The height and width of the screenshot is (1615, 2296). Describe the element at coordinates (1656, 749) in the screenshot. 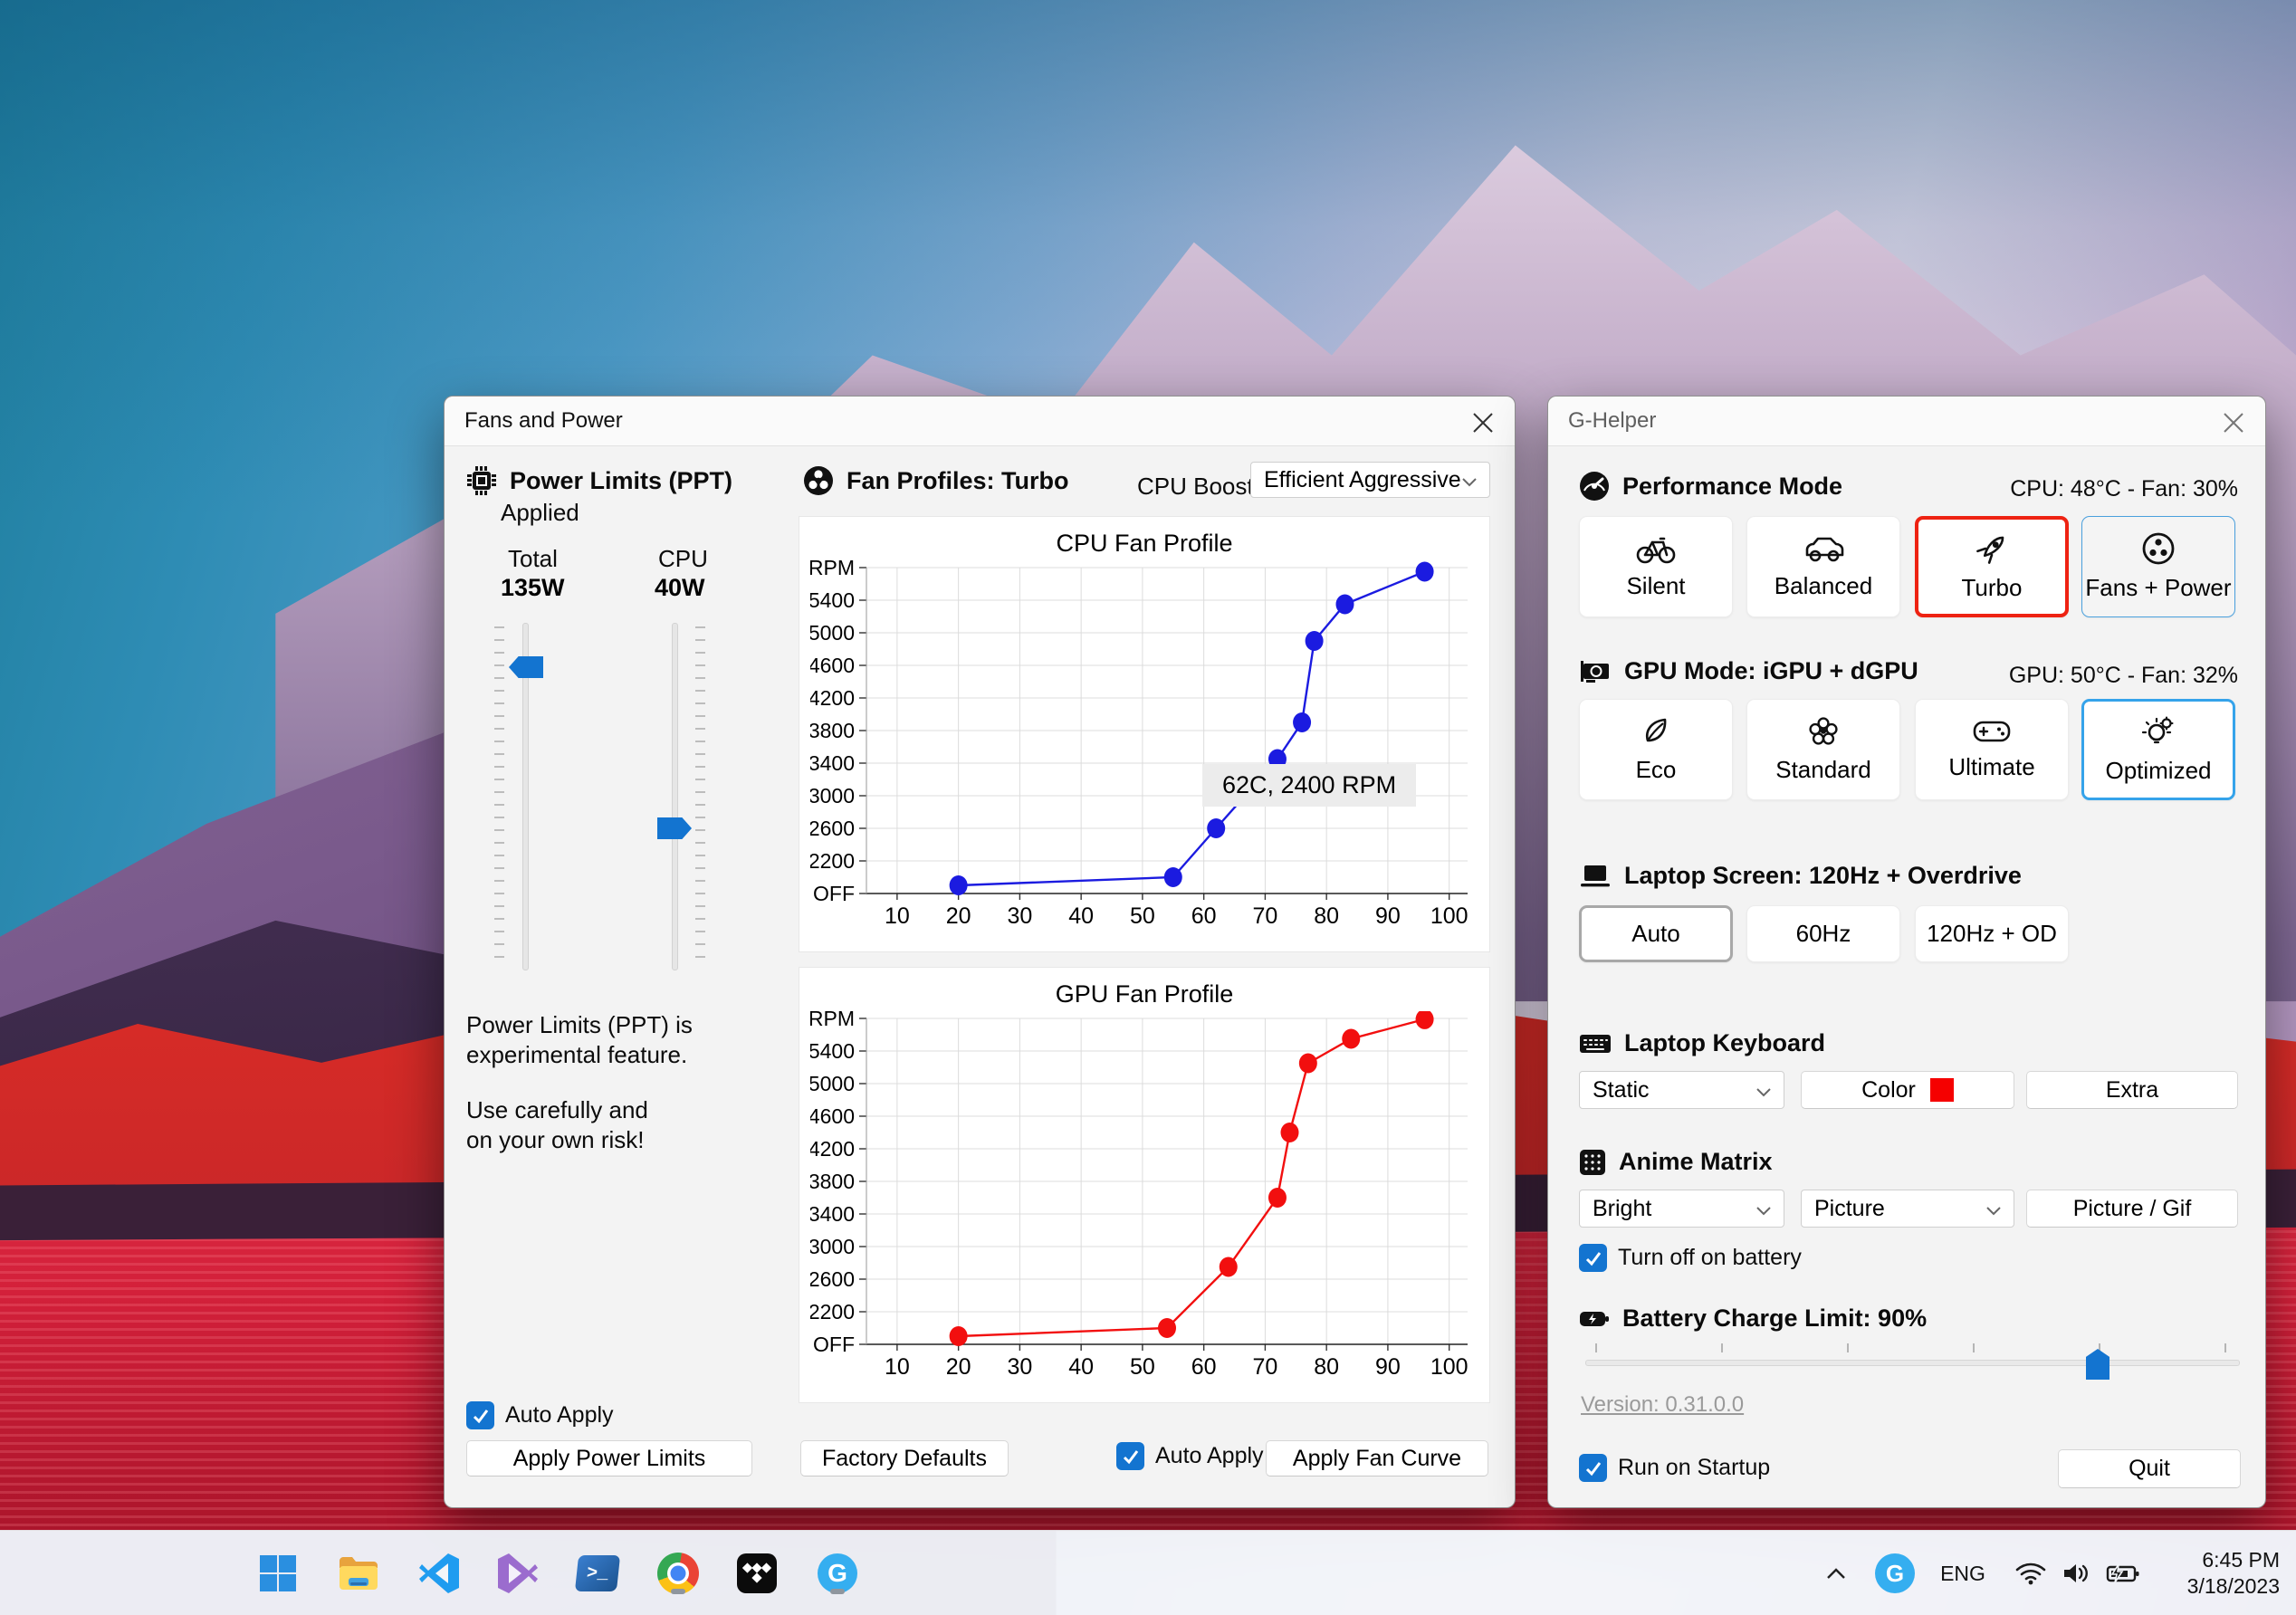

I see `gpu-tile-eco: Eco` at that location.